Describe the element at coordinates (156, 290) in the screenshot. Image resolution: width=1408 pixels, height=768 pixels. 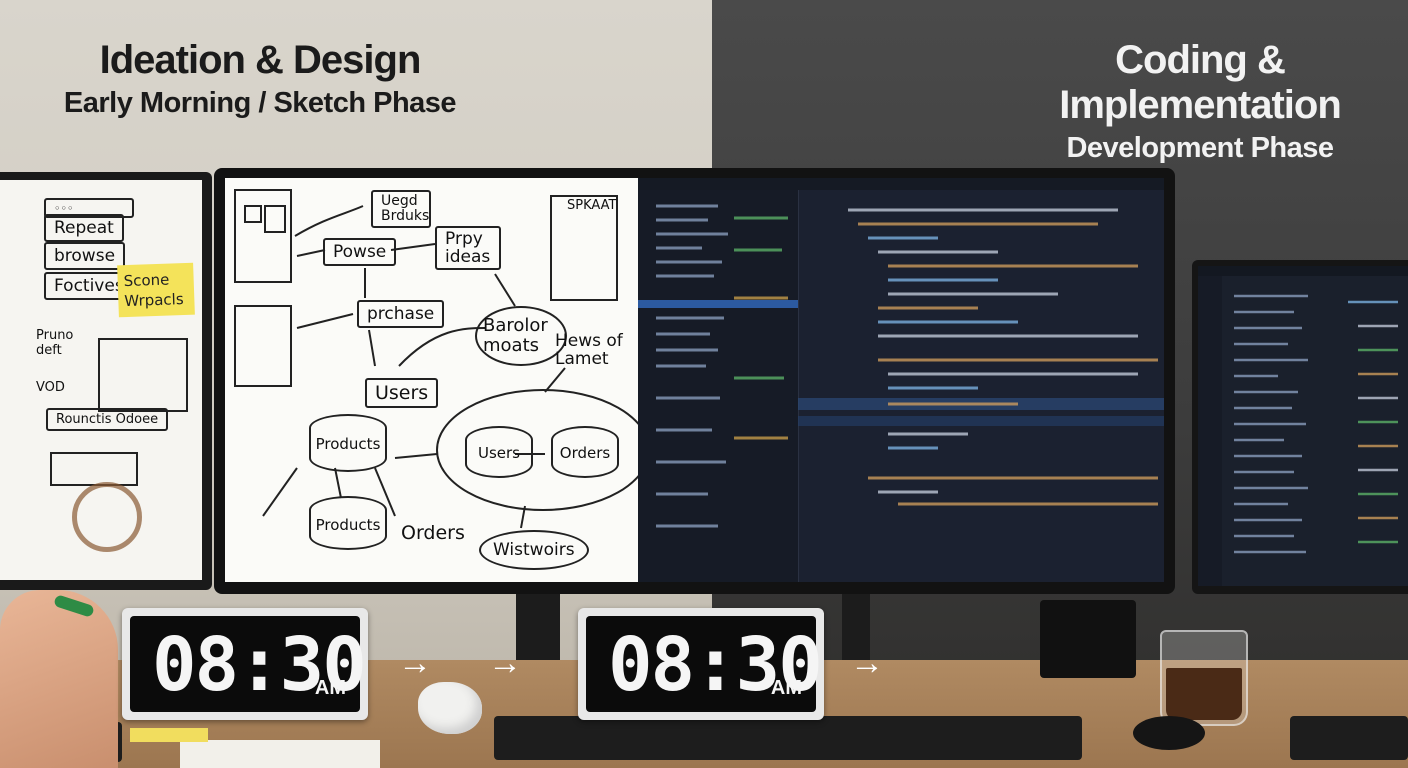
I see `sticky-note: Scone Wrpacls` at that location.